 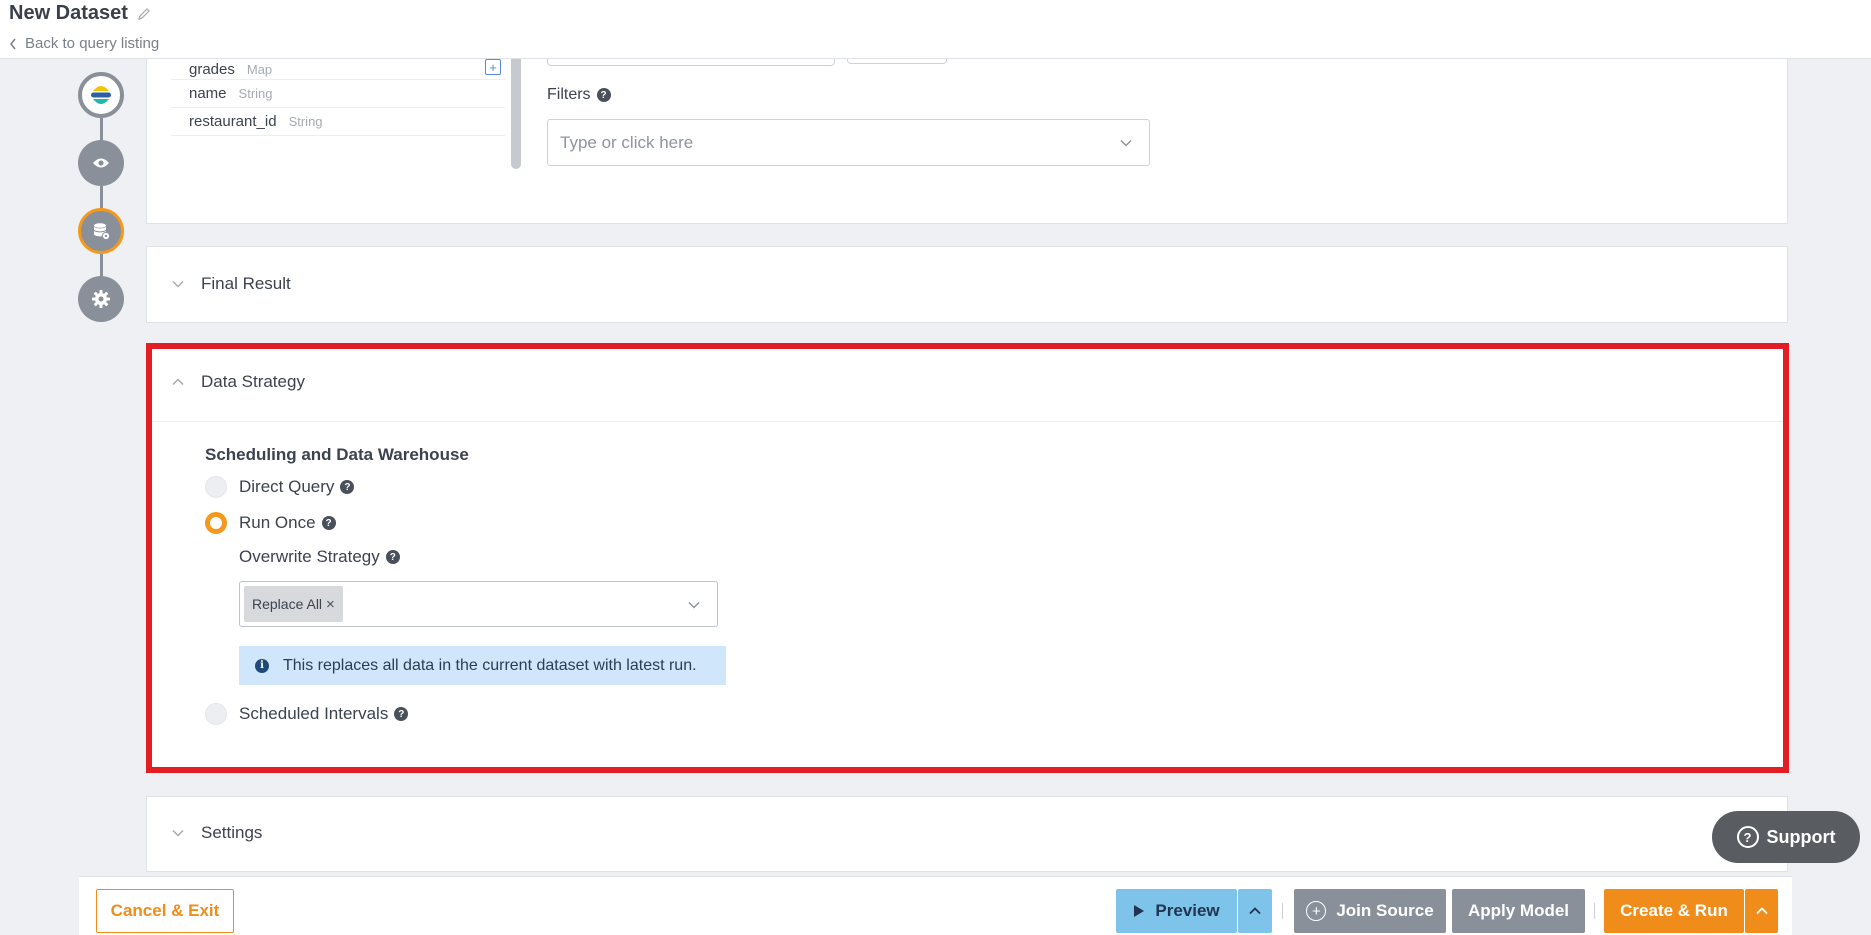 What do you see at coordinates (262, 665) in the screenshot?
I see `info-icon: i` at bounding box center [262, 665].